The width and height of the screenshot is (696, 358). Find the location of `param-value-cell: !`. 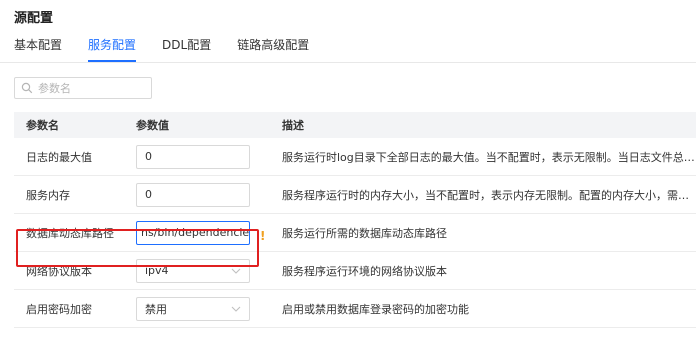

param-value-cell: ! is located at coordinates (209, 232).